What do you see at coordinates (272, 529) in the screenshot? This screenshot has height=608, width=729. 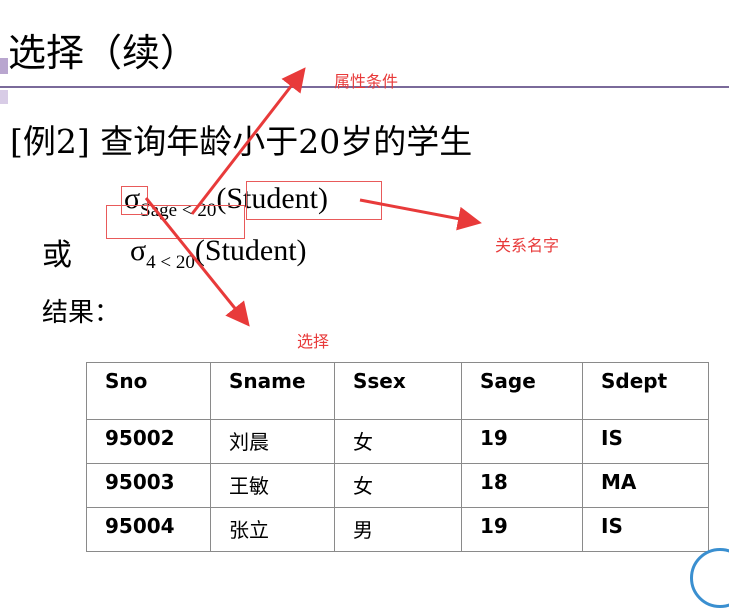 I see `cell-sname: 张立` at bounding box center [272, 529].